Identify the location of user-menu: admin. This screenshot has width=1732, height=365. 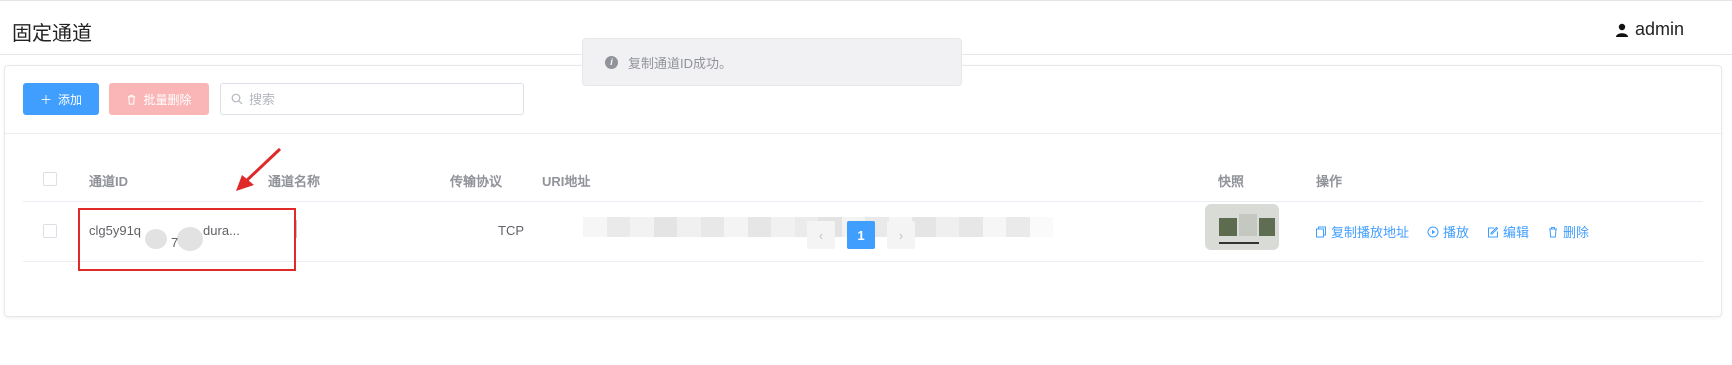
(1649, 29).